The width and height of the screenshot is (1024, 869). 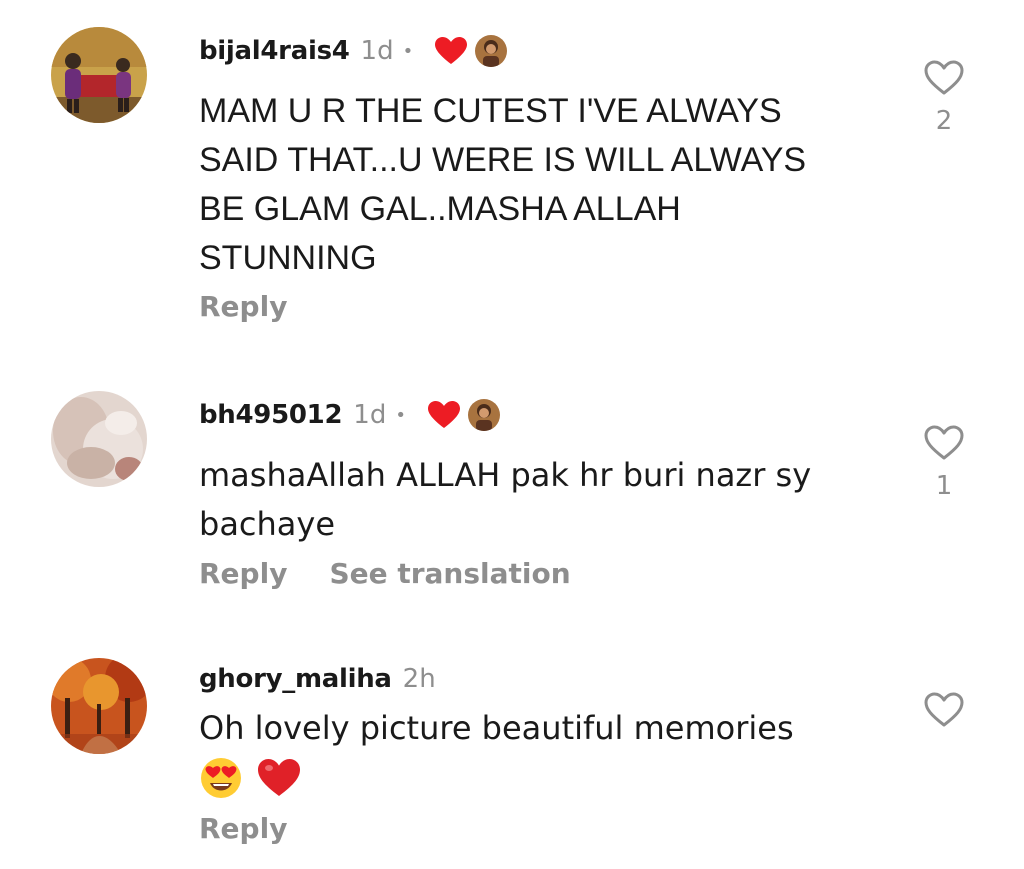 I want to click on like-count: 1, so click(x=944, y=486).